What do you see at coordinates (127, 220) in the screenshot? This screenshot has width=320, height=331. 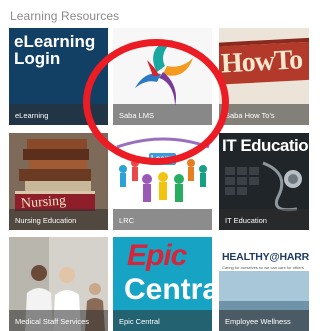 I see `tile-caption-label: LRC` at bounding box center [127, 220].